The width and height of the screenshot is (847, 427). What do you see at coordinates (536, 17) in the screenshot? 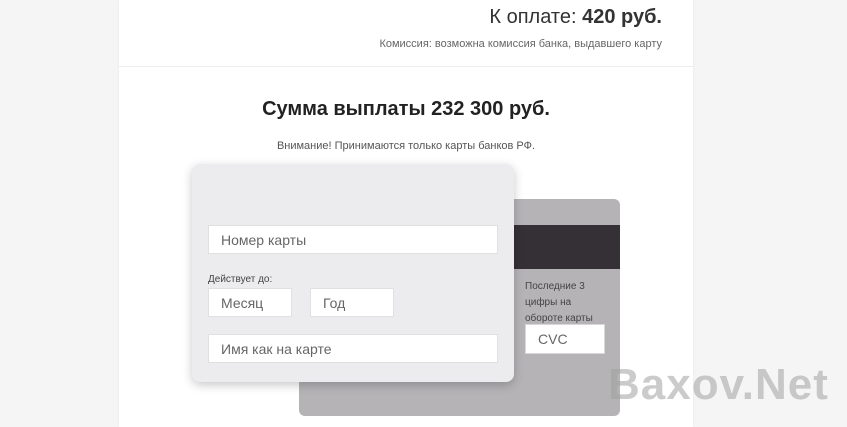
I see `amount-to-pay-label: К оплате:` at bounding box center [536, 17].